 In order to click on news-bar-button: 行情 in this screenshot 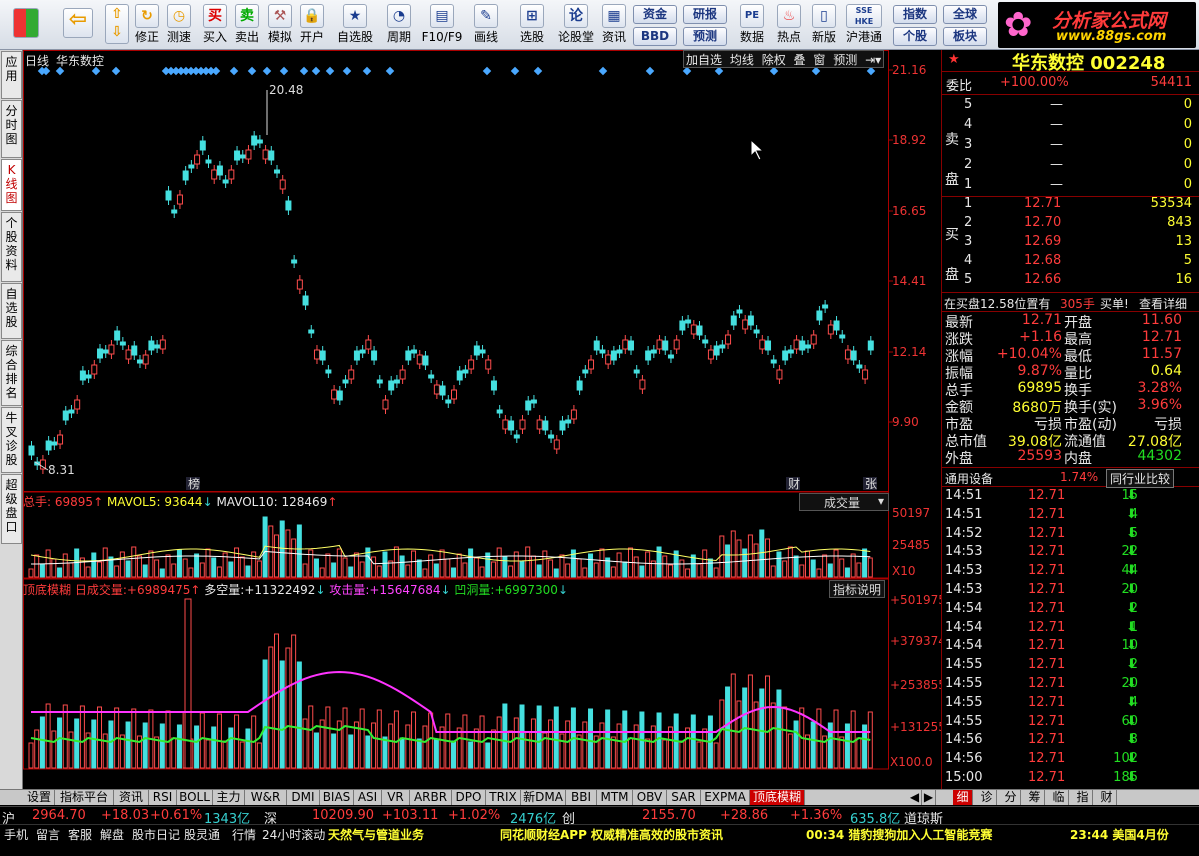, I will do `click(244, 834)`.